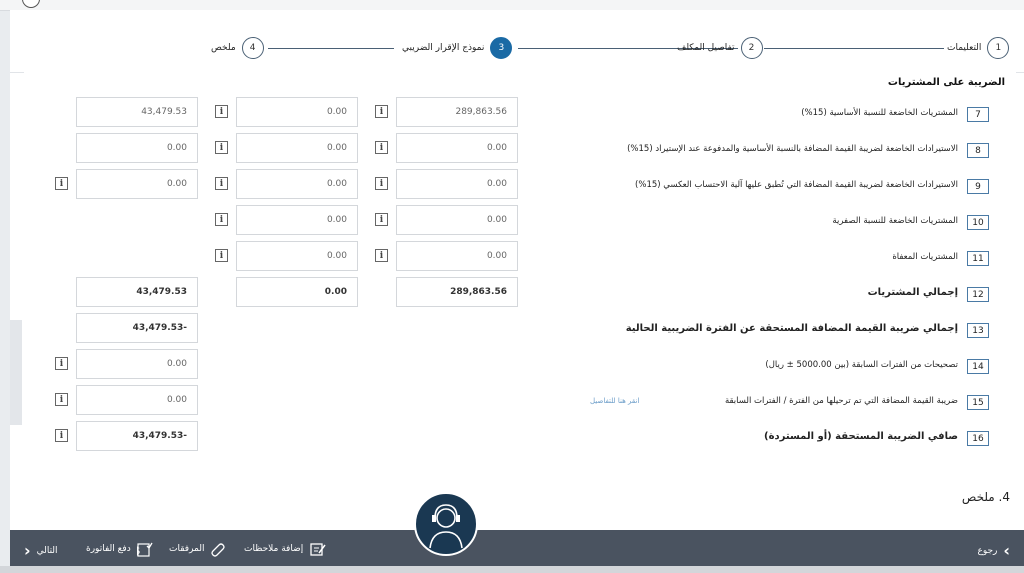  I want to click on step-2: تفاصيل المكلف 2, so click(720, 48).